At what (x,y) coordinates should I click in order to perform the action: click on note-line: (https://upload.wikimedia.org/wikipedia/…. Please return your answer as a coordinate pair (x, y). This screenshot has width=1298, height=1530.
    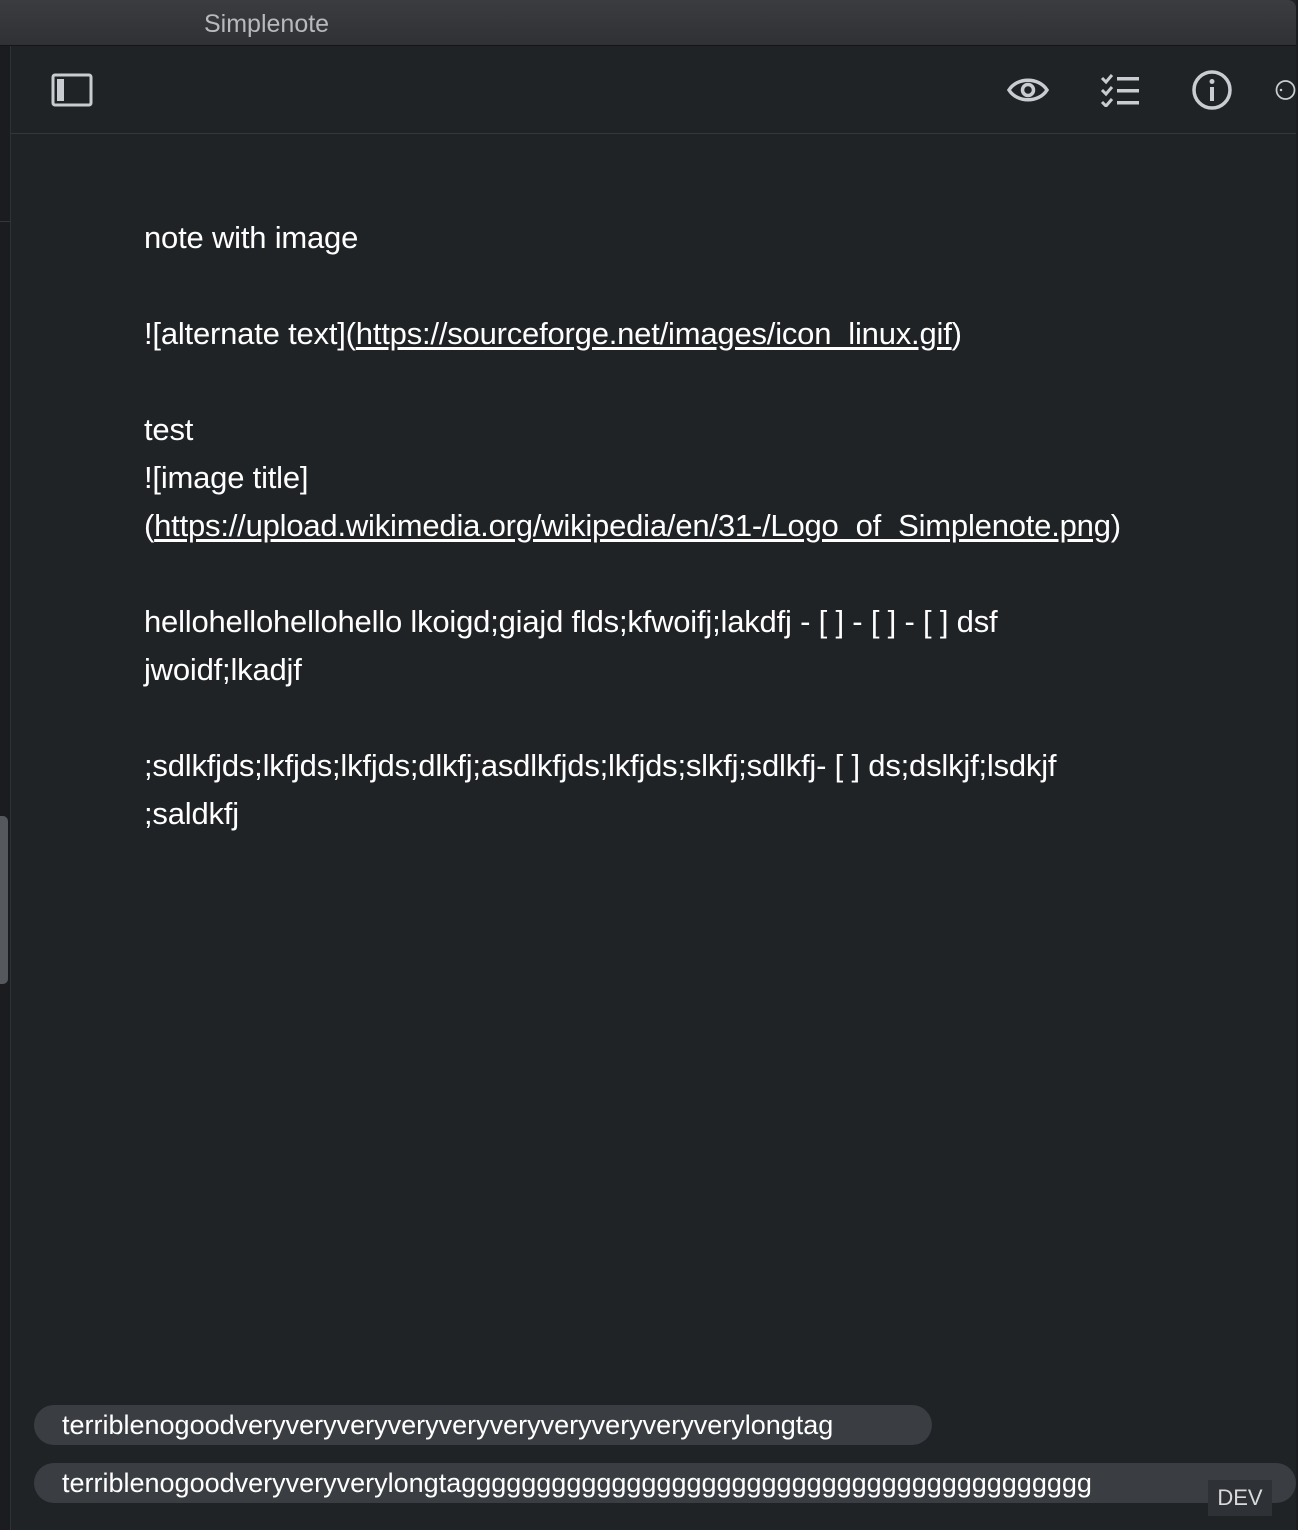
    Looking at the image, I should click on (684, 526).